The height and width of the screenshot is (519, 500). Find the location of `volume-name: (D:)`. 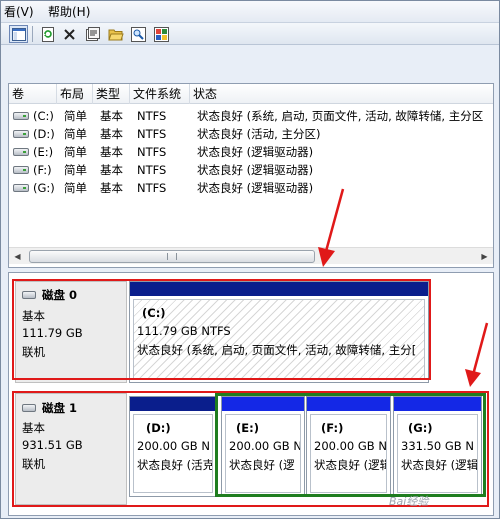

volume-name: (D:) is located at coordinates (44, 134).